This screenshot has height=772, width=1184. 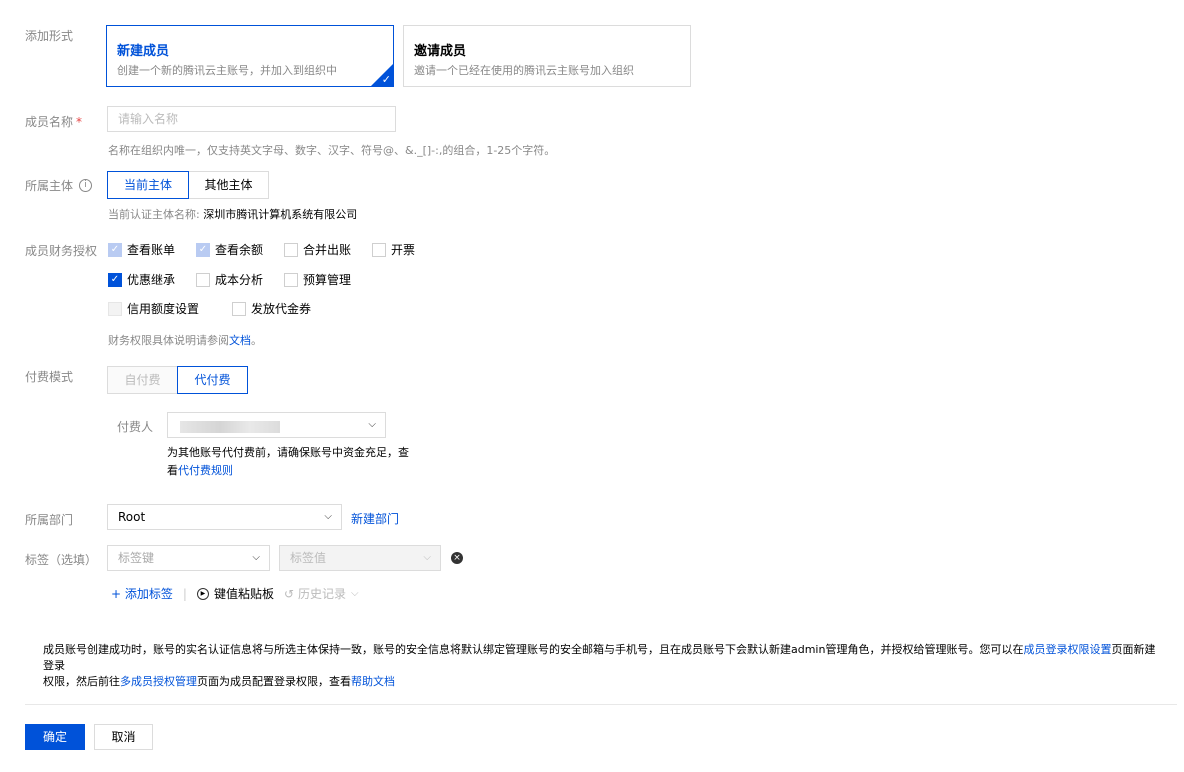 What do you see at coordinates (288, 461) in the screenshot?
I see `payer-hint: 为其他账号代付费前，请确保账号中资金充足，查 看代付费规则` at bounding box center [288, 461].